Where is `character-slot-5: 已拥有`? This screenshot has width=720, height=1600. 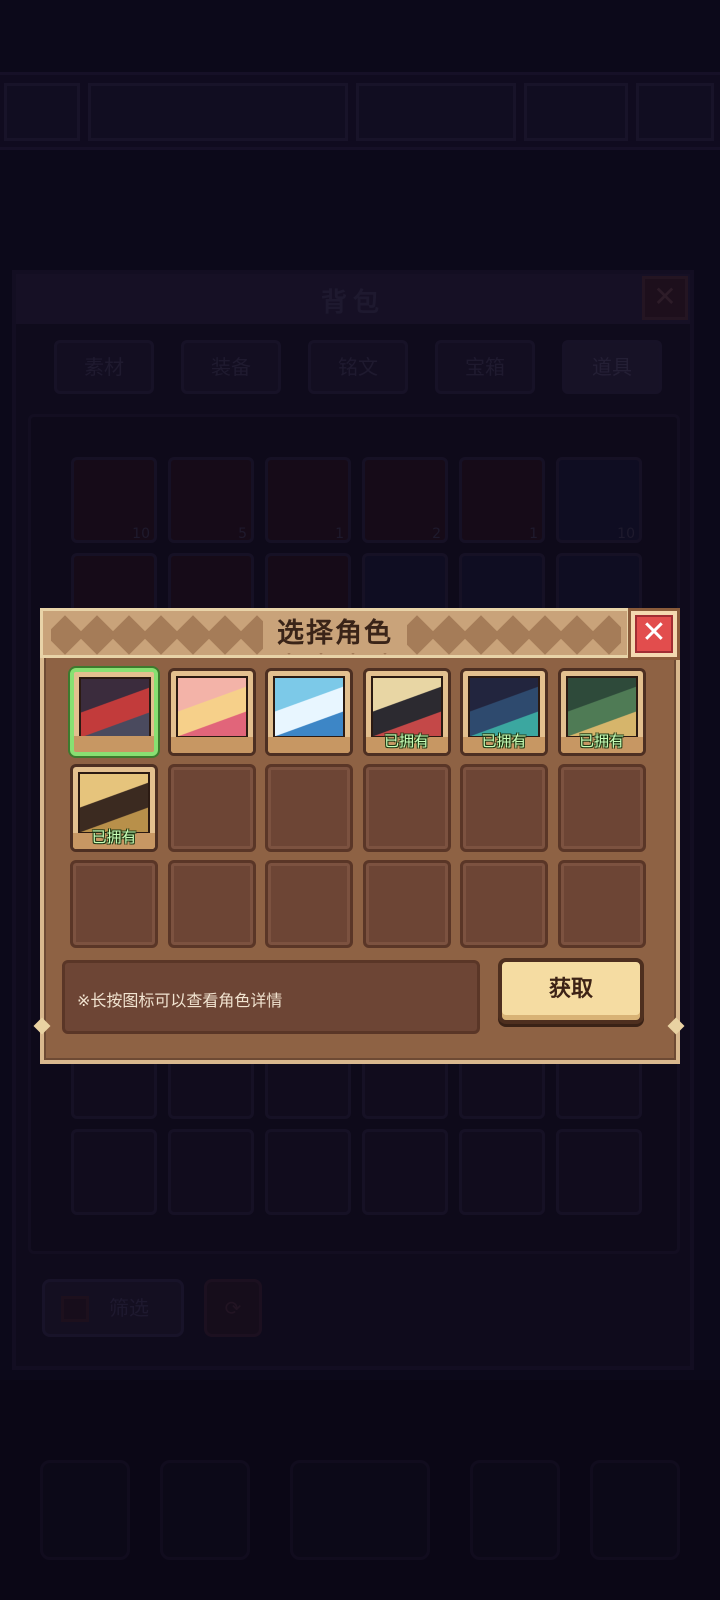 character-slot-5: 已拥有 is located at coordinates (504, 712).